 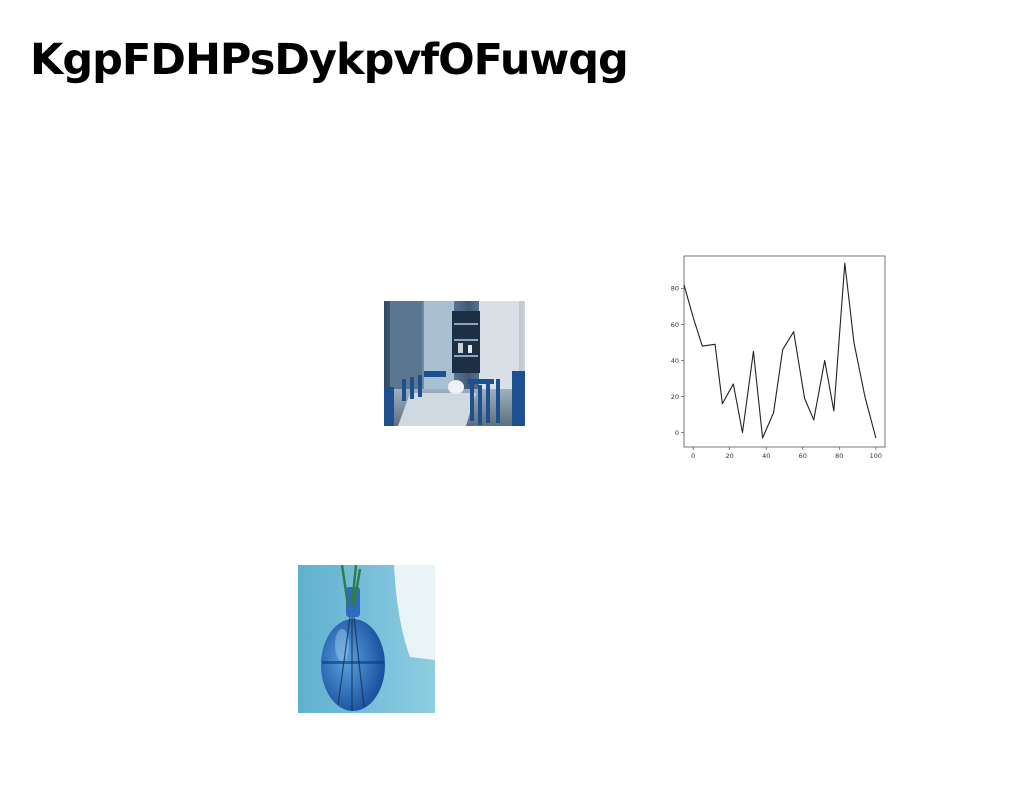 I want to click on cafe-interior-photo, so click(x=454, y=363).